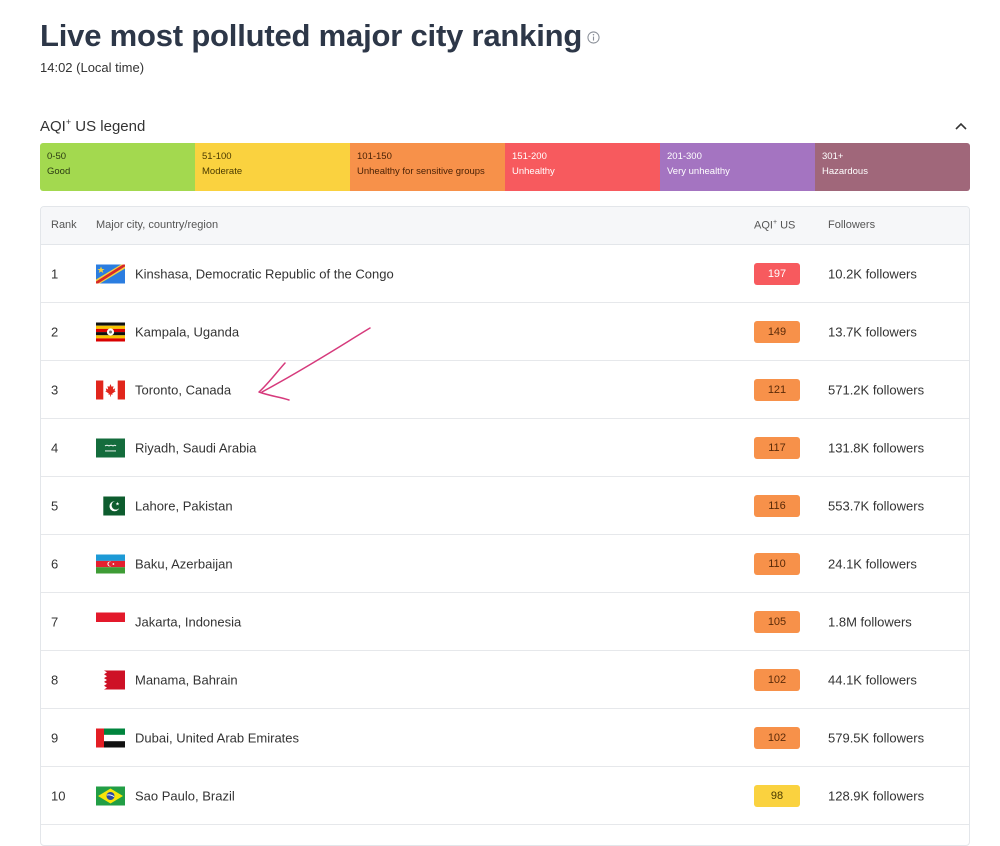 The image size is (1000, 846). Describe the element at coordinates (195, 447) in the screenshot. I see `city-name-link: Riyadh, Saudi Arabia` at that location.